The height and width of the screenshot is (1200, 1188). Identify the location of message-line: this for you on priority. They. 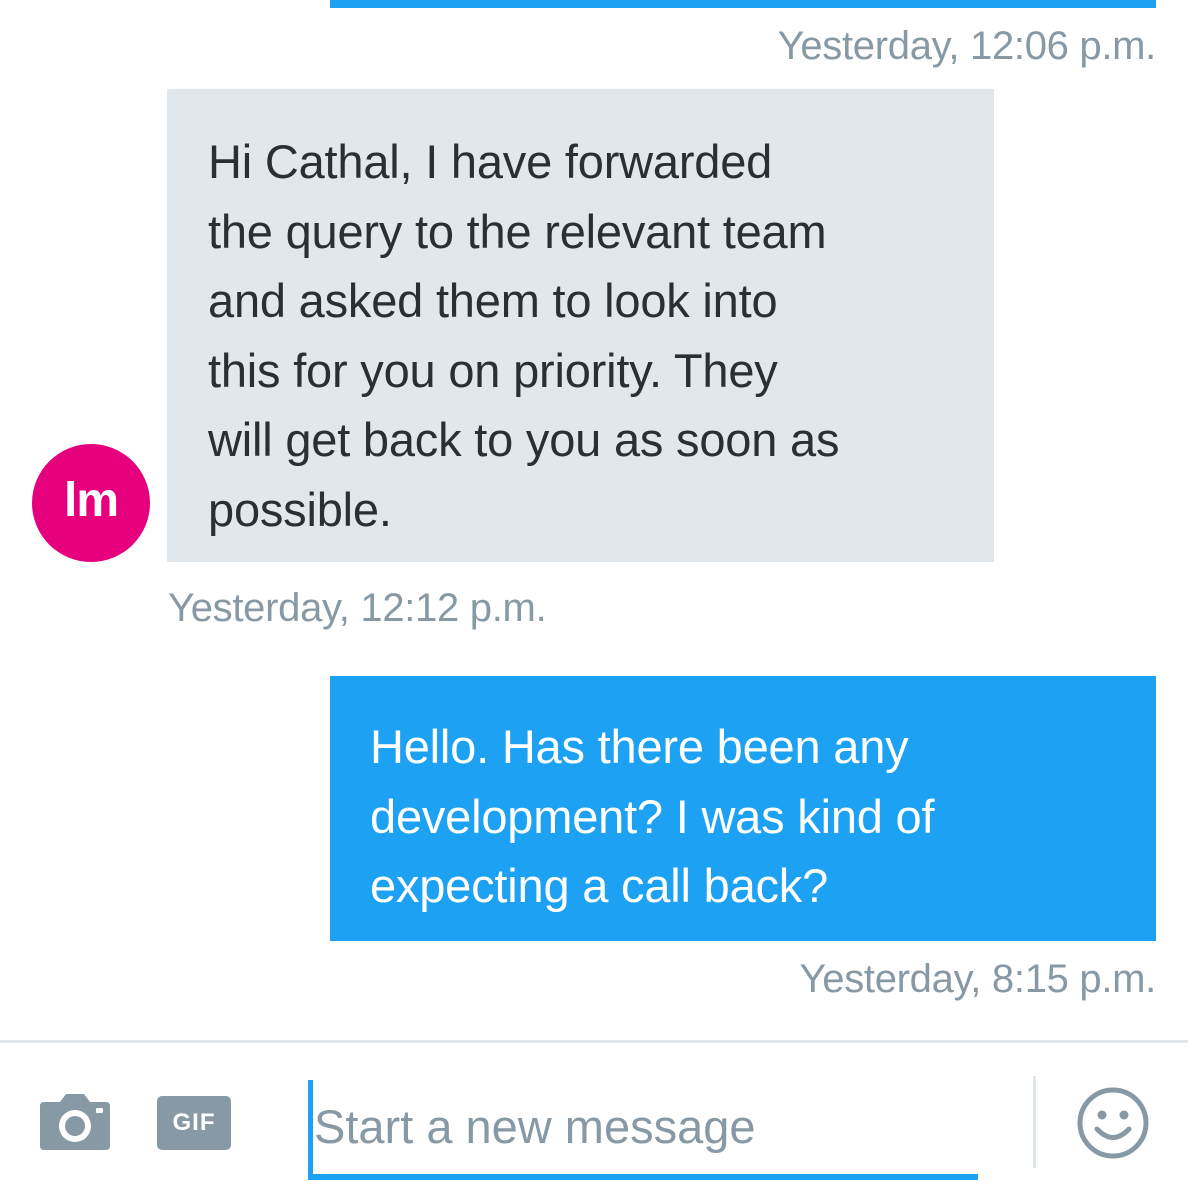
(493, 370).